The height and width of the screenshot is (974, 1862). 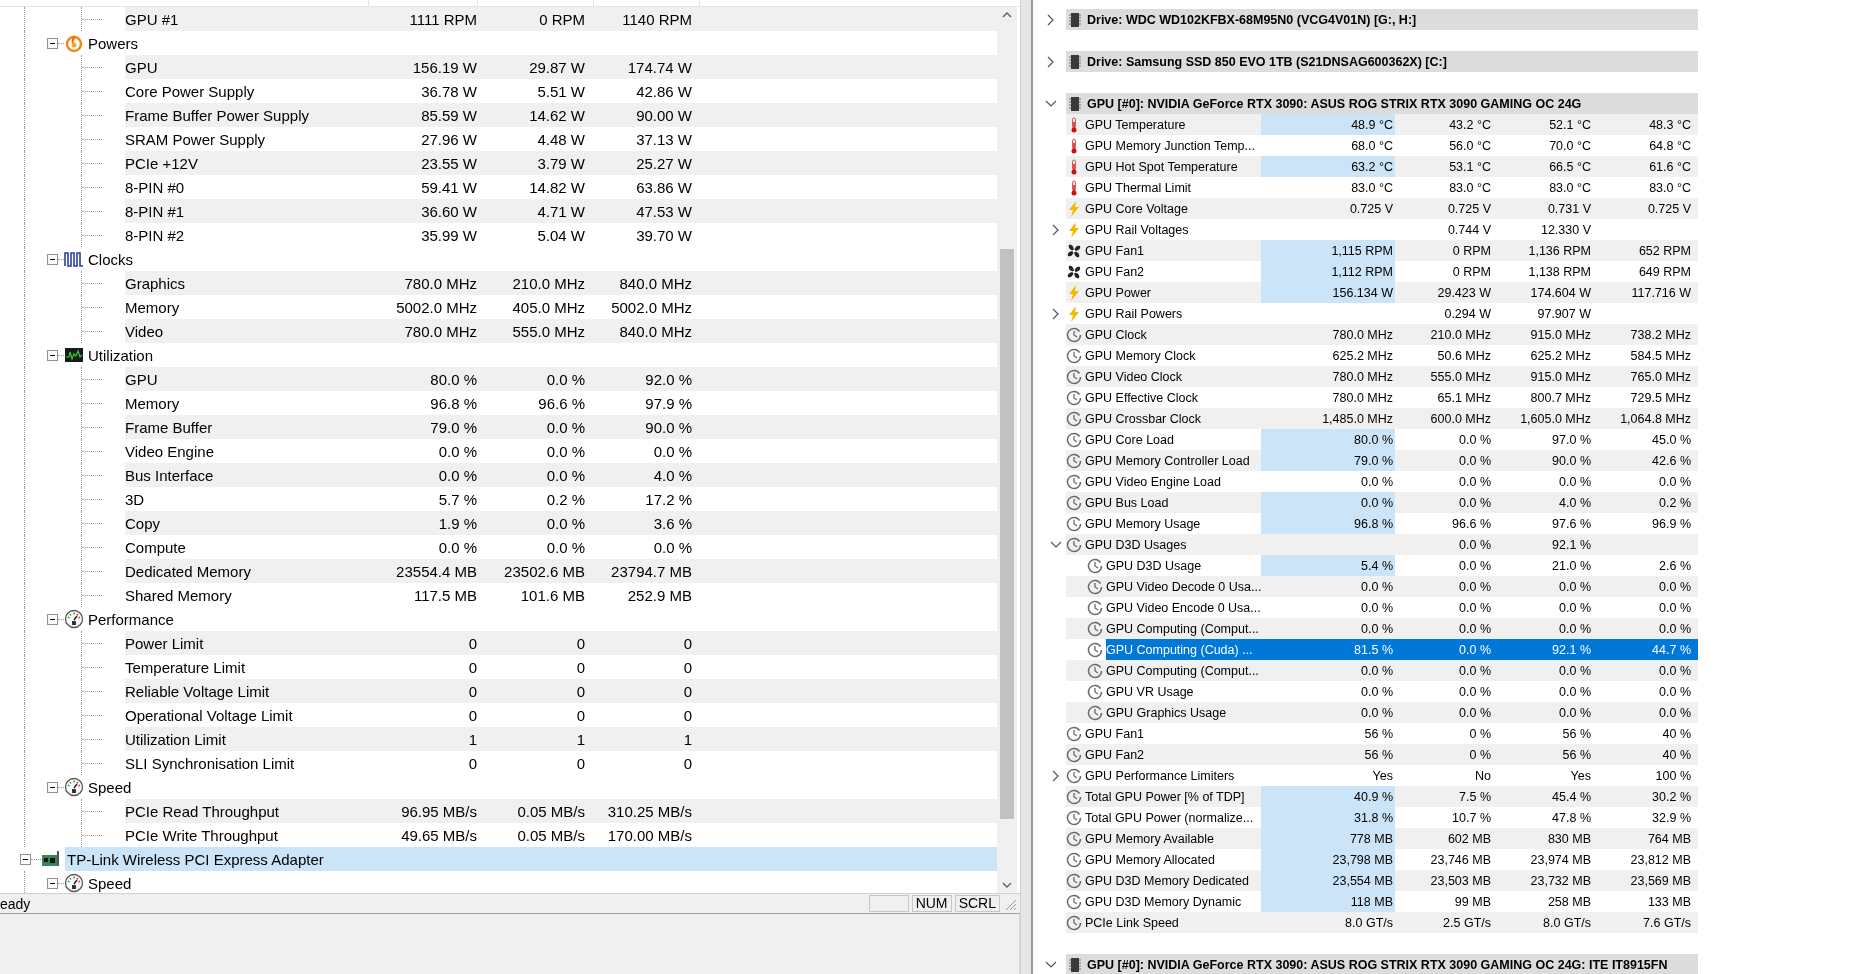 What do you see at coordinates (672, 547) in the screenshot?
I see `max-value: 0.0 %` at bounding box center [672, 547].